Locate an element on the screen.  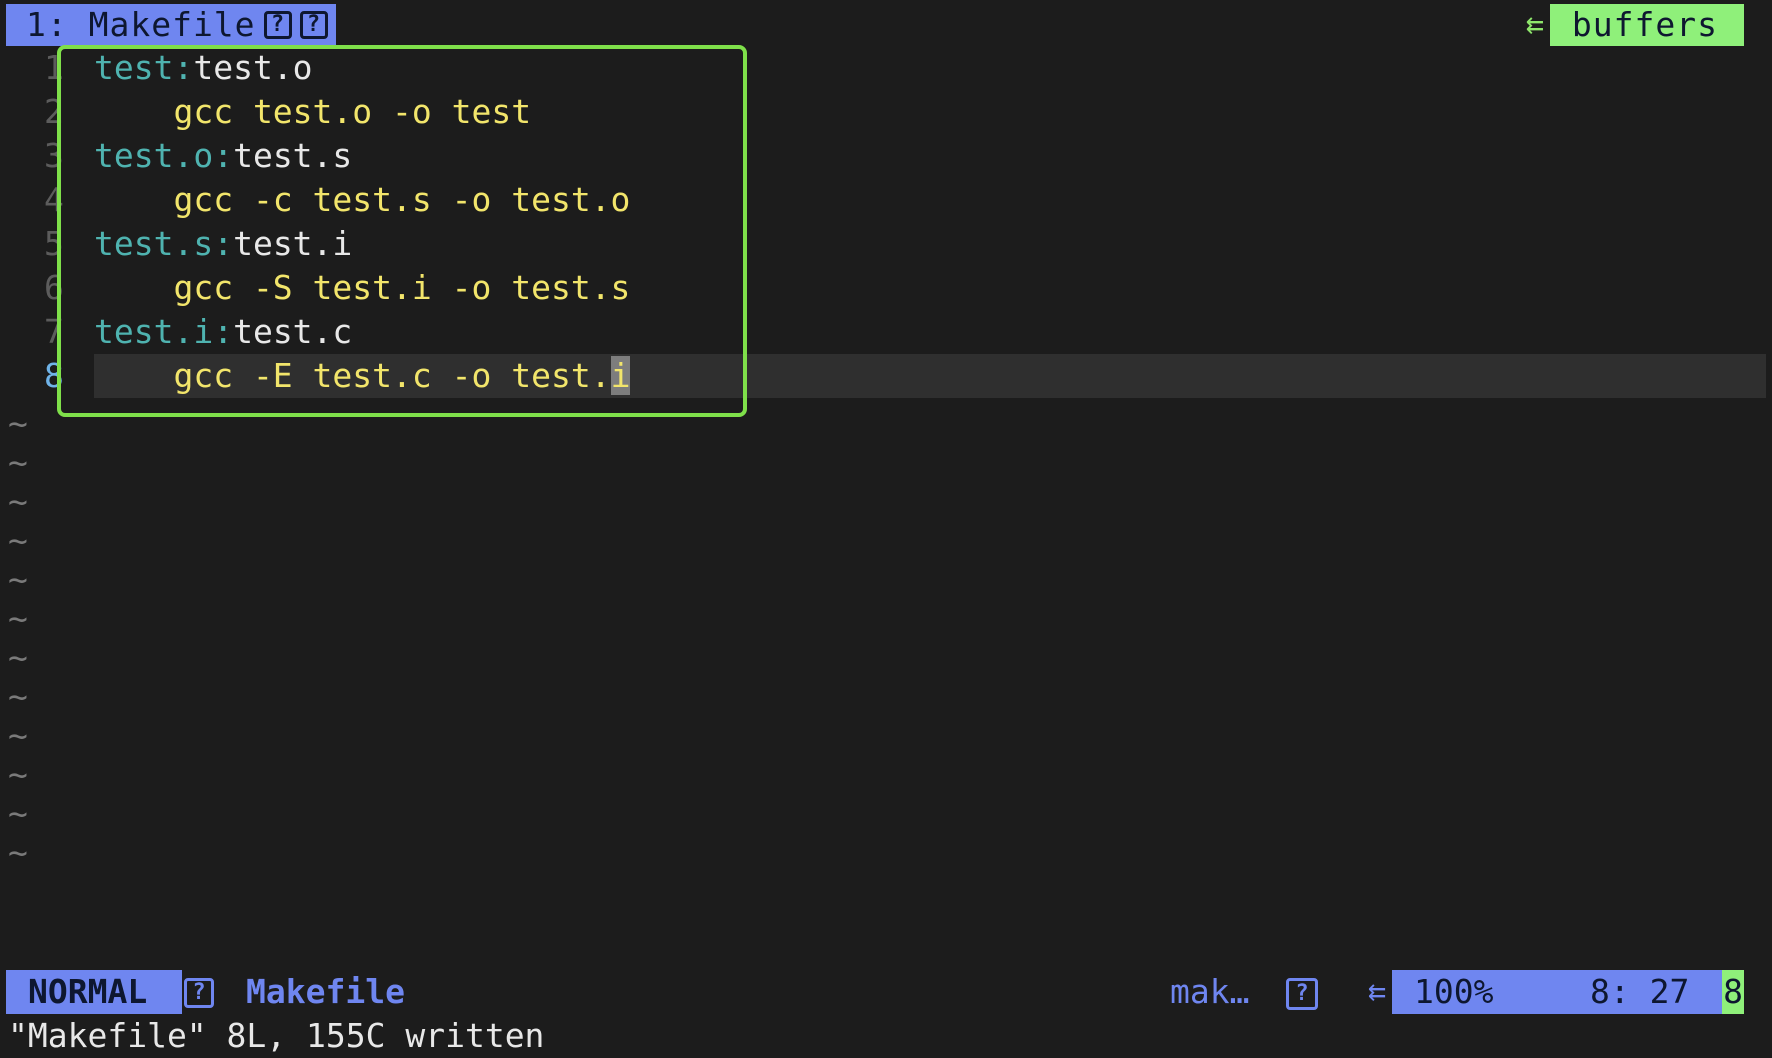
code-text: gcc -E test.c -o test.i is located at coordinates (362, 376).